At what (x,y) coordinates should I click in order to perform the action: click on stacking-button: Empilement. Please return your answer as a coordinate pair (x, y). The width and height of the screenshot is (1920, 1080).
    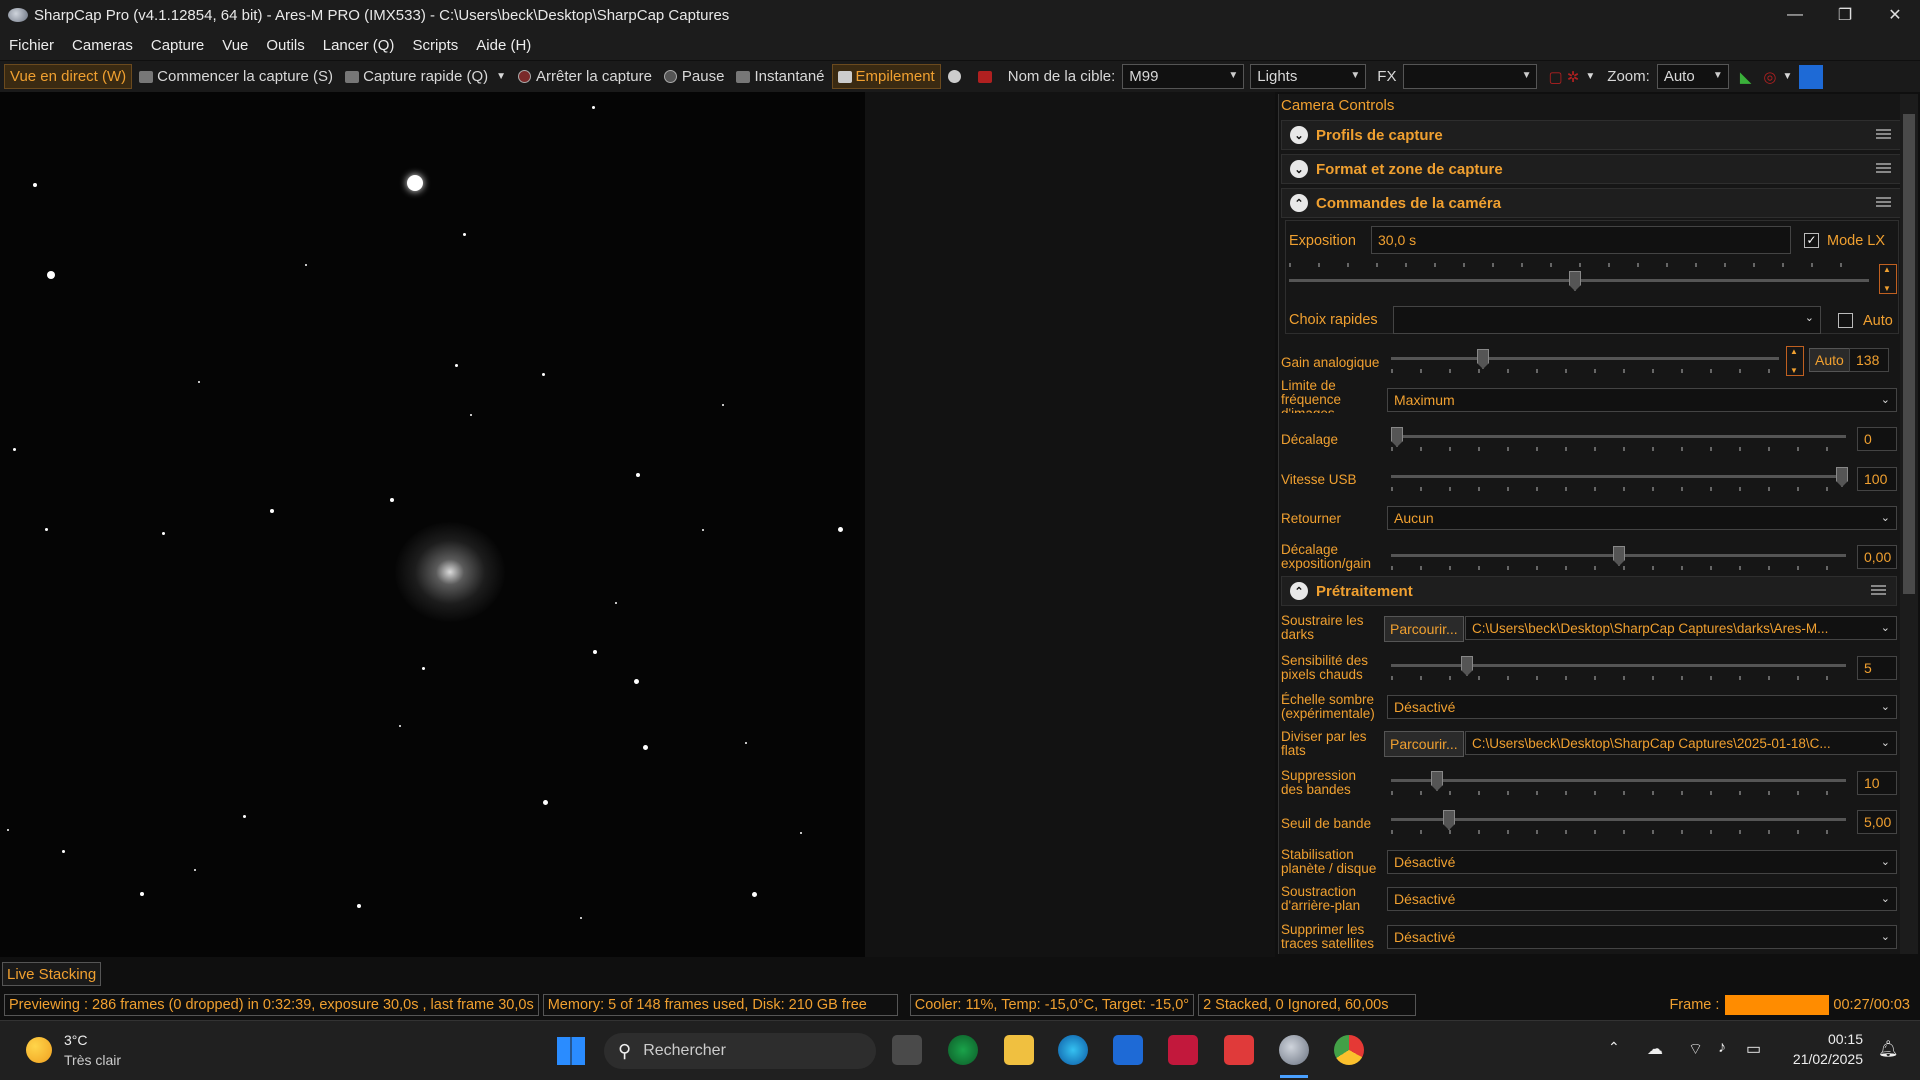
    Looking at the image, I should click on (886, 76).